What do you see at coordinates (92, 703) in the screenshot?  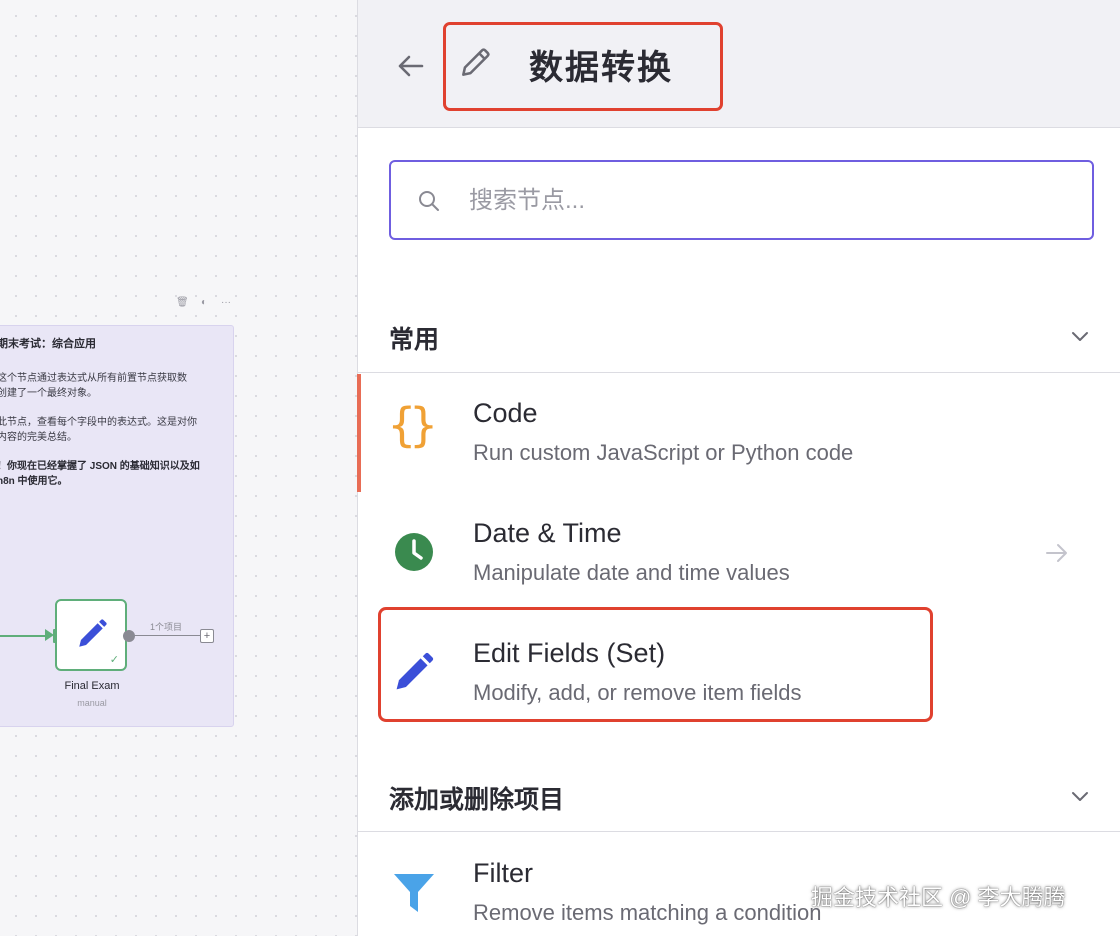 I see `node-subtitle-label: manual` at bounding box center [92, 703].